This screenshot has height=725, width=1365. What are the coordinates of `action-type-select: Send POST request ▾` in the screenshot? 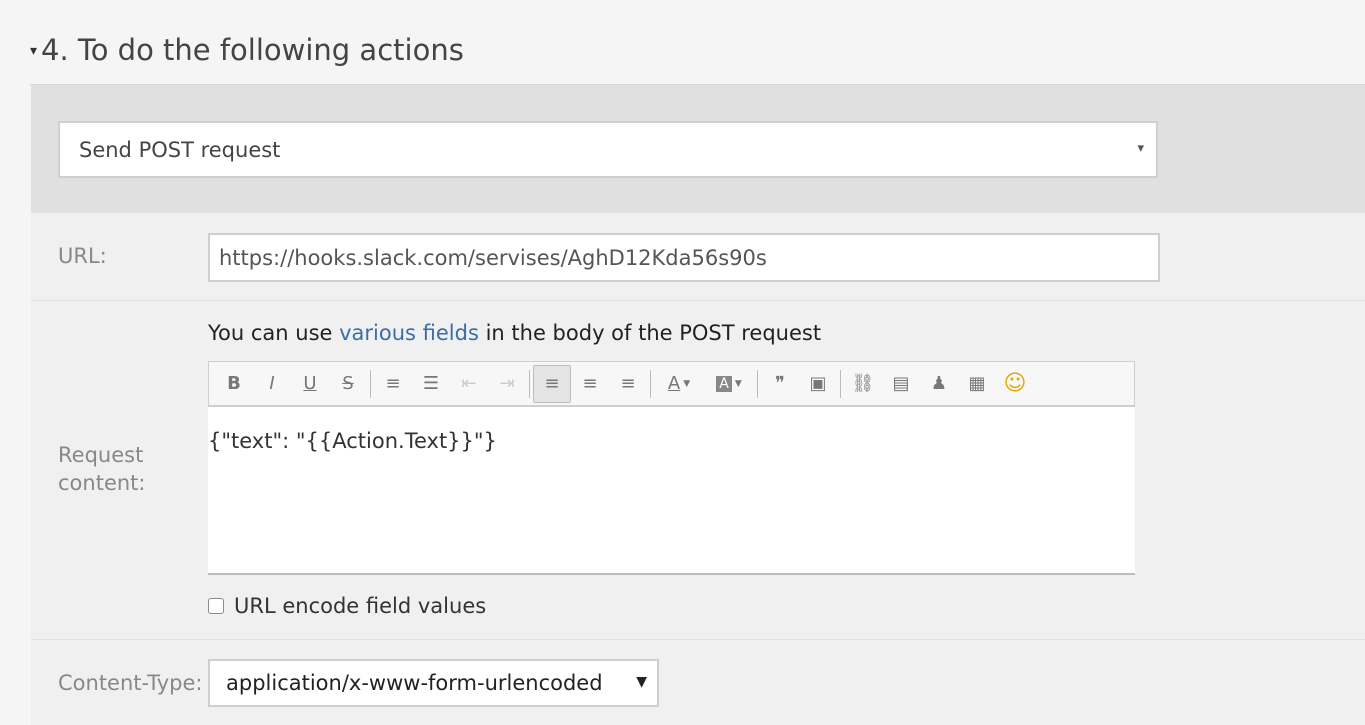 It's located at (608, 149).